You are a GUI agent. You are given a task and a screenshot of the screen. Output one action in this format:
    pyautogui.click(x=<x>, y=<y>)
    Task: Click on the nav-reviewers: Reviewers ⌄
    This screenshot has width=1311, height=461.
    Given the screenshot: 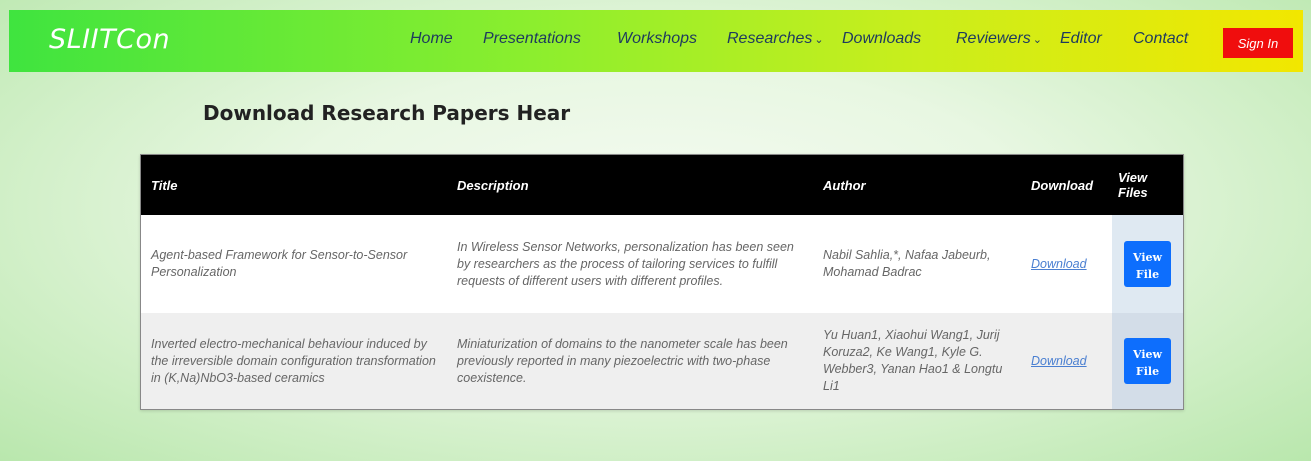 What is the action you would take?
    pyautogui.click(x=999, y=39)
    